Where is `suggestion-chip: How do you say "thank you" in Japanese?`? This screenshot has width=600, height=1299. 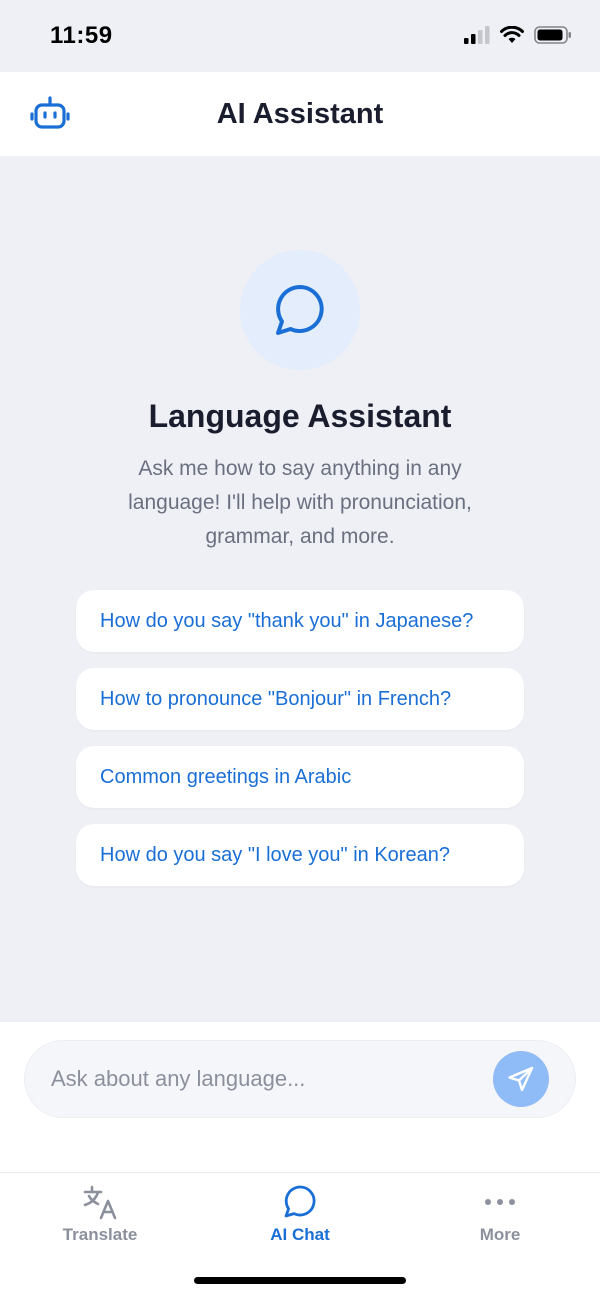
suggestion-chip: How do you say "thank you" in Japanese? is located at coordinates (300, 621).